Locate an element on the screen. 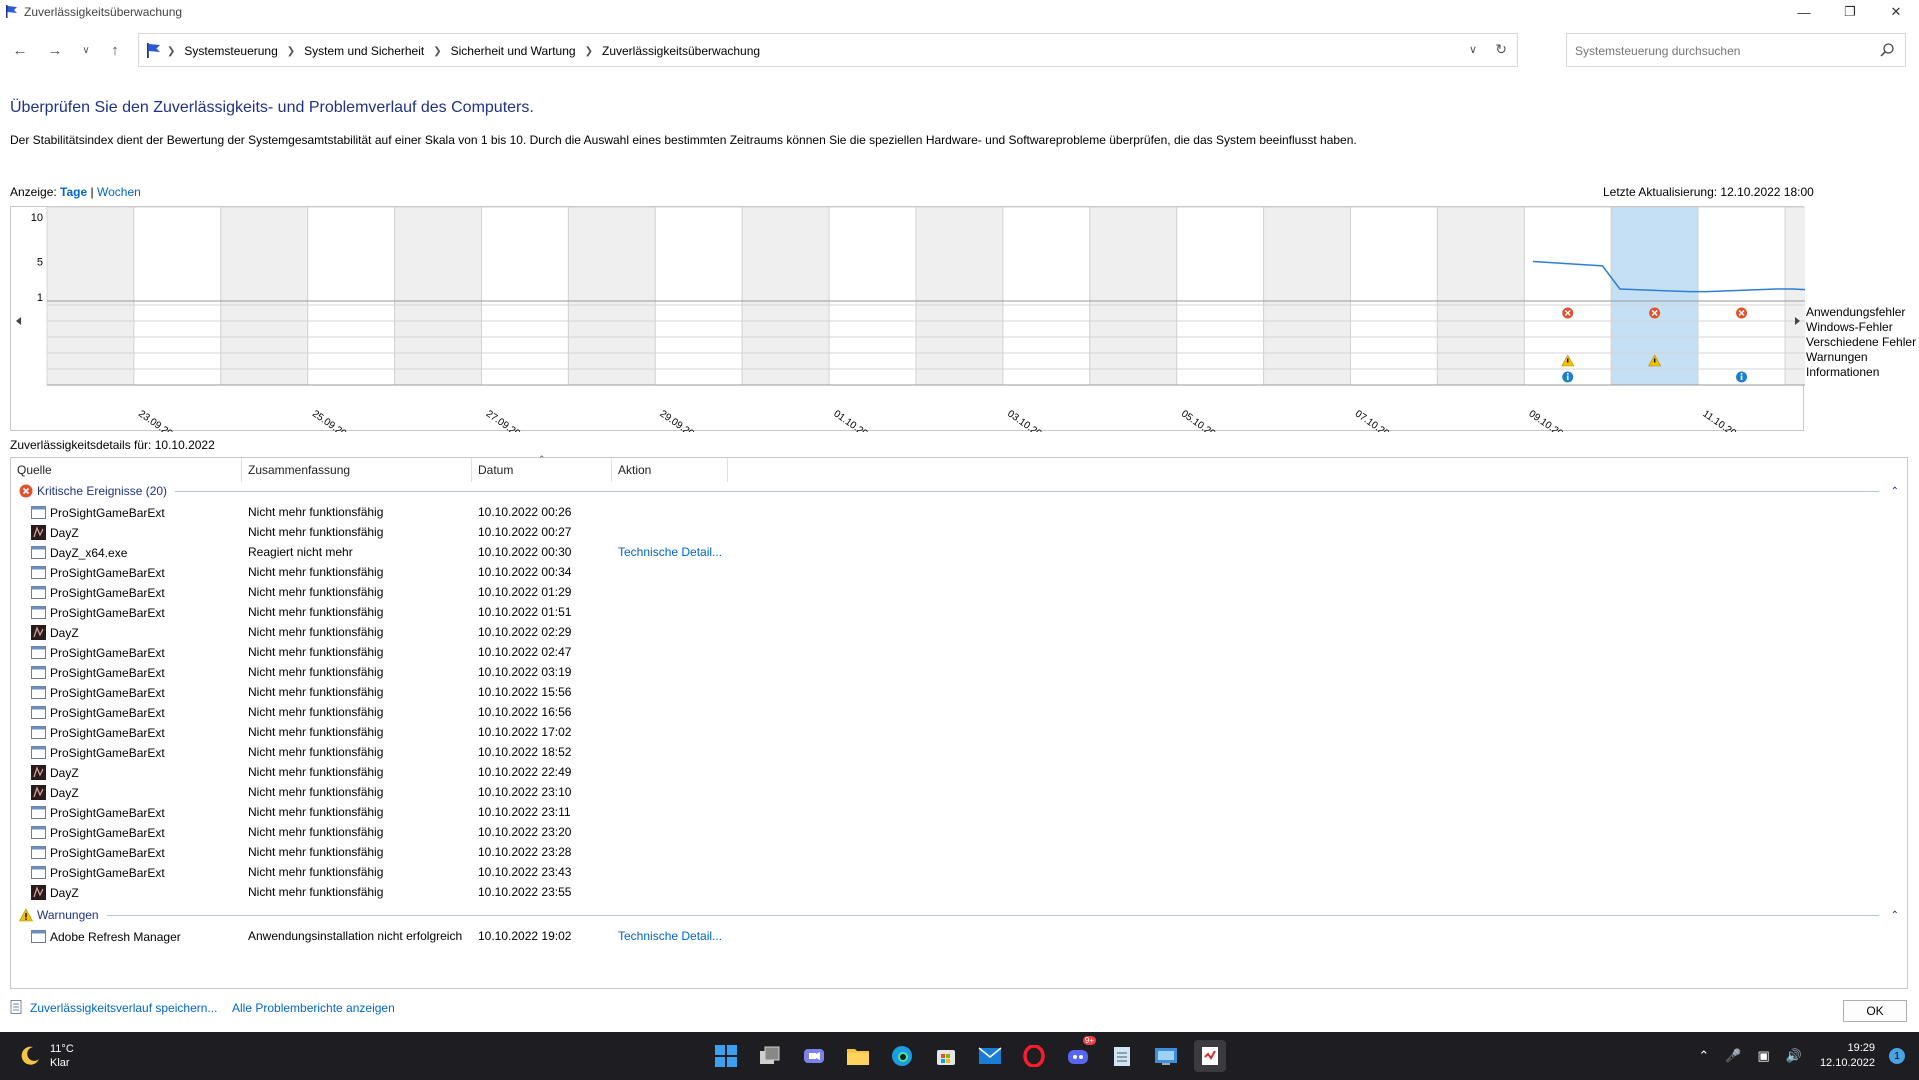  column-header-action: Aktion is located at coordinates (670, 470).